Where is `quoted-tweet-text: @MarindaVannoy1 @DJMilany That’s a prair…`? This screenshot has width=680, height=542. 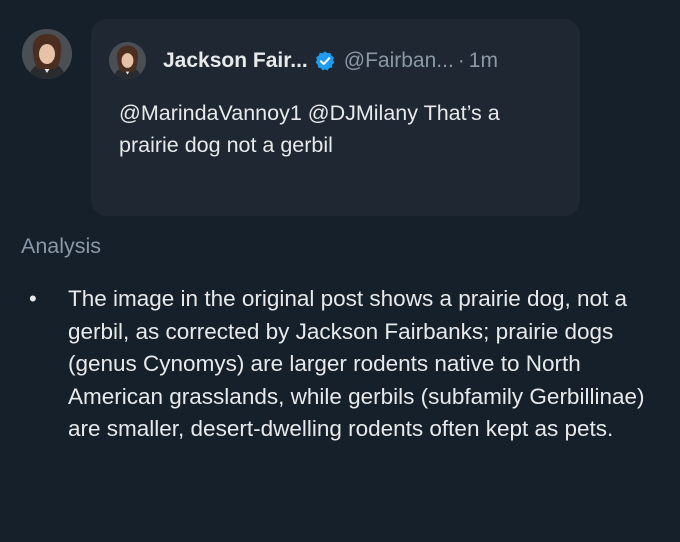 quoted-tweet-text: @MarindaVannoy1 @DJMilany That’s a prair… is located at coordinates (309, 129).